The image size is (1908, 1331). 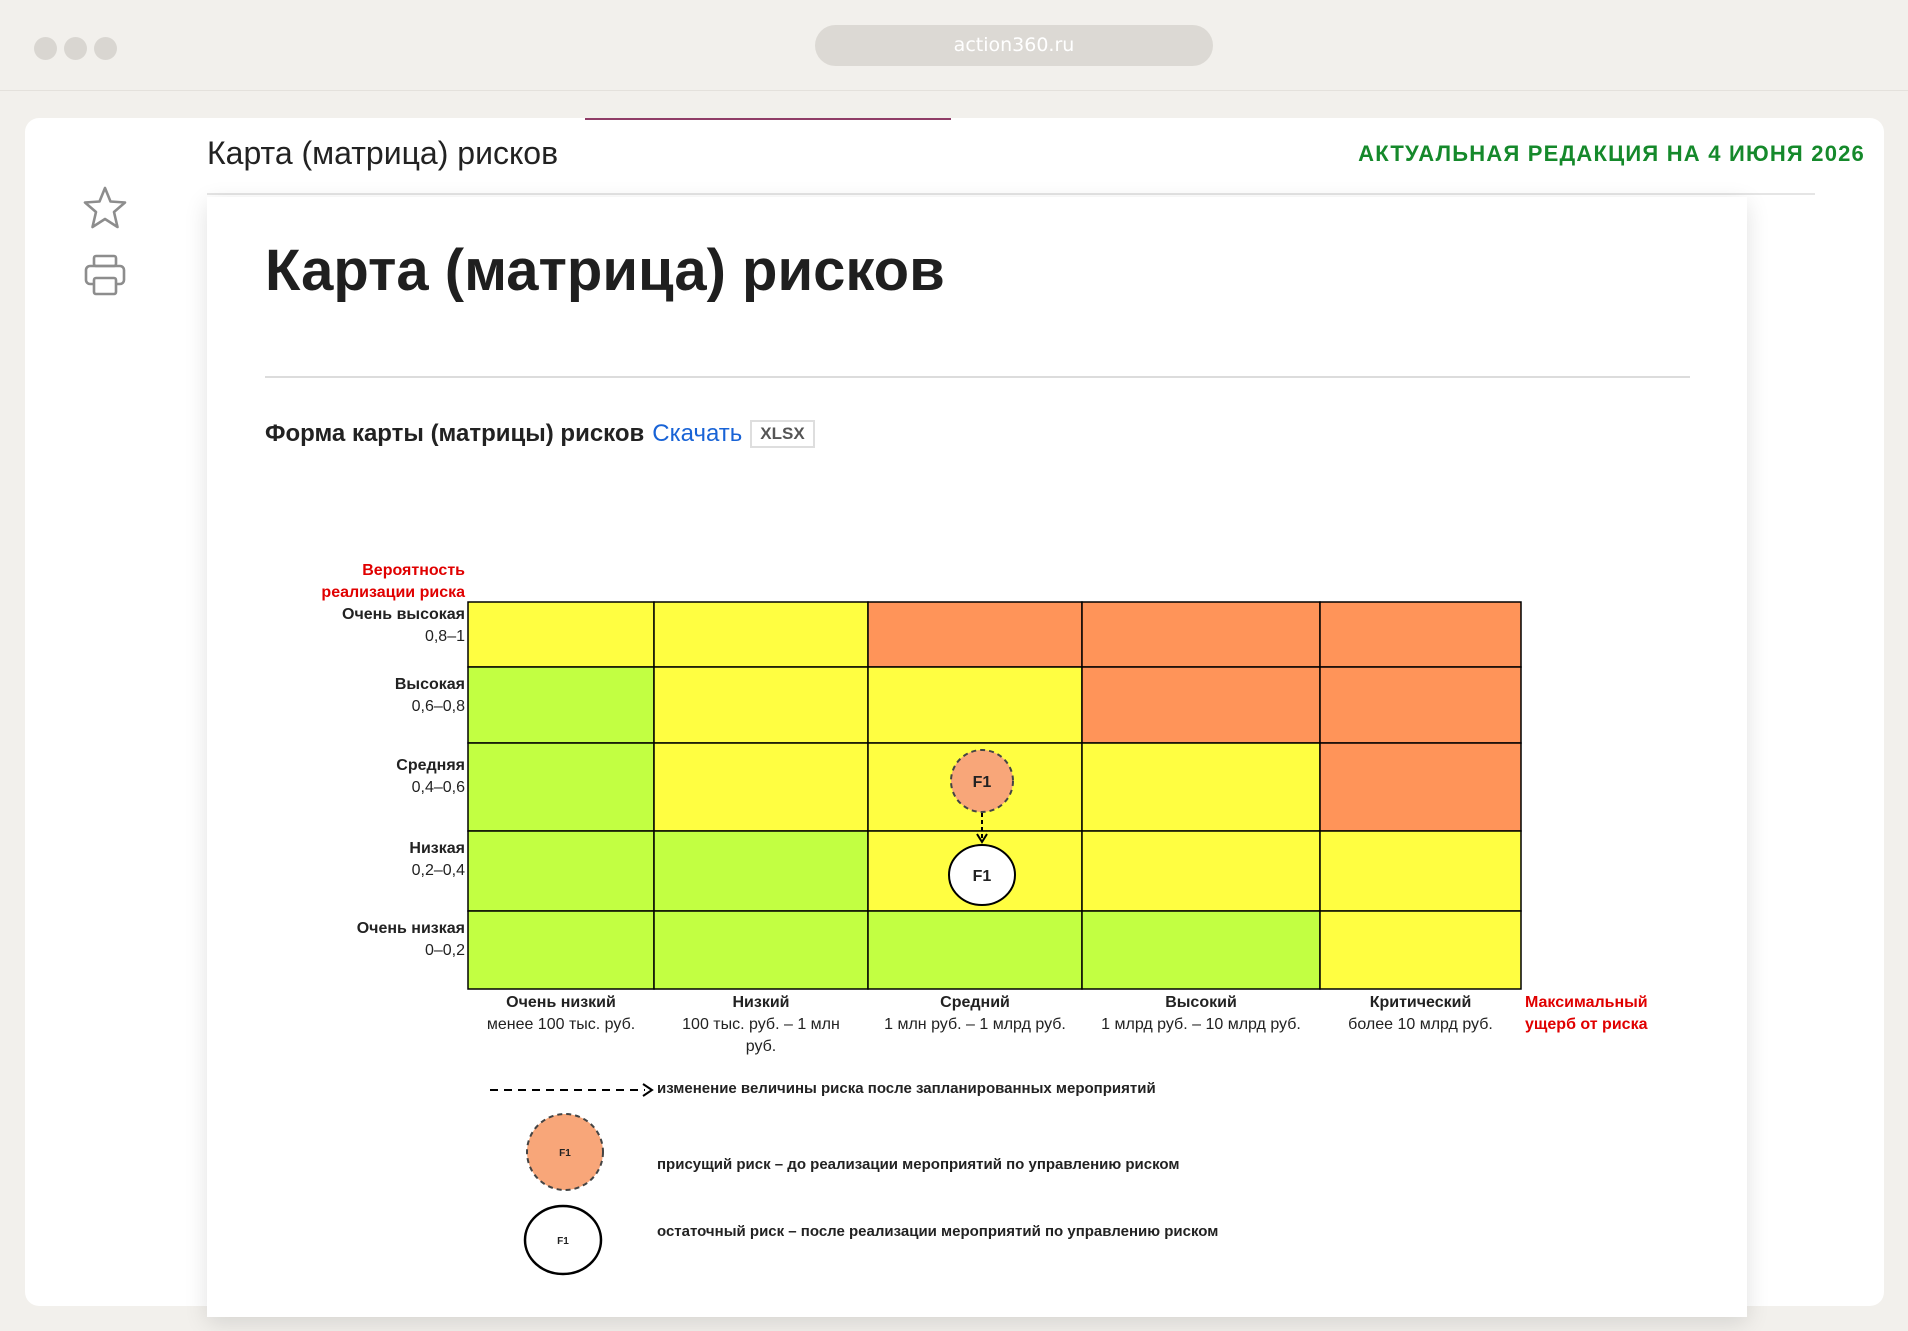 I want to click on legend-graphics: F1 F1, so click(x=572, y=1179).